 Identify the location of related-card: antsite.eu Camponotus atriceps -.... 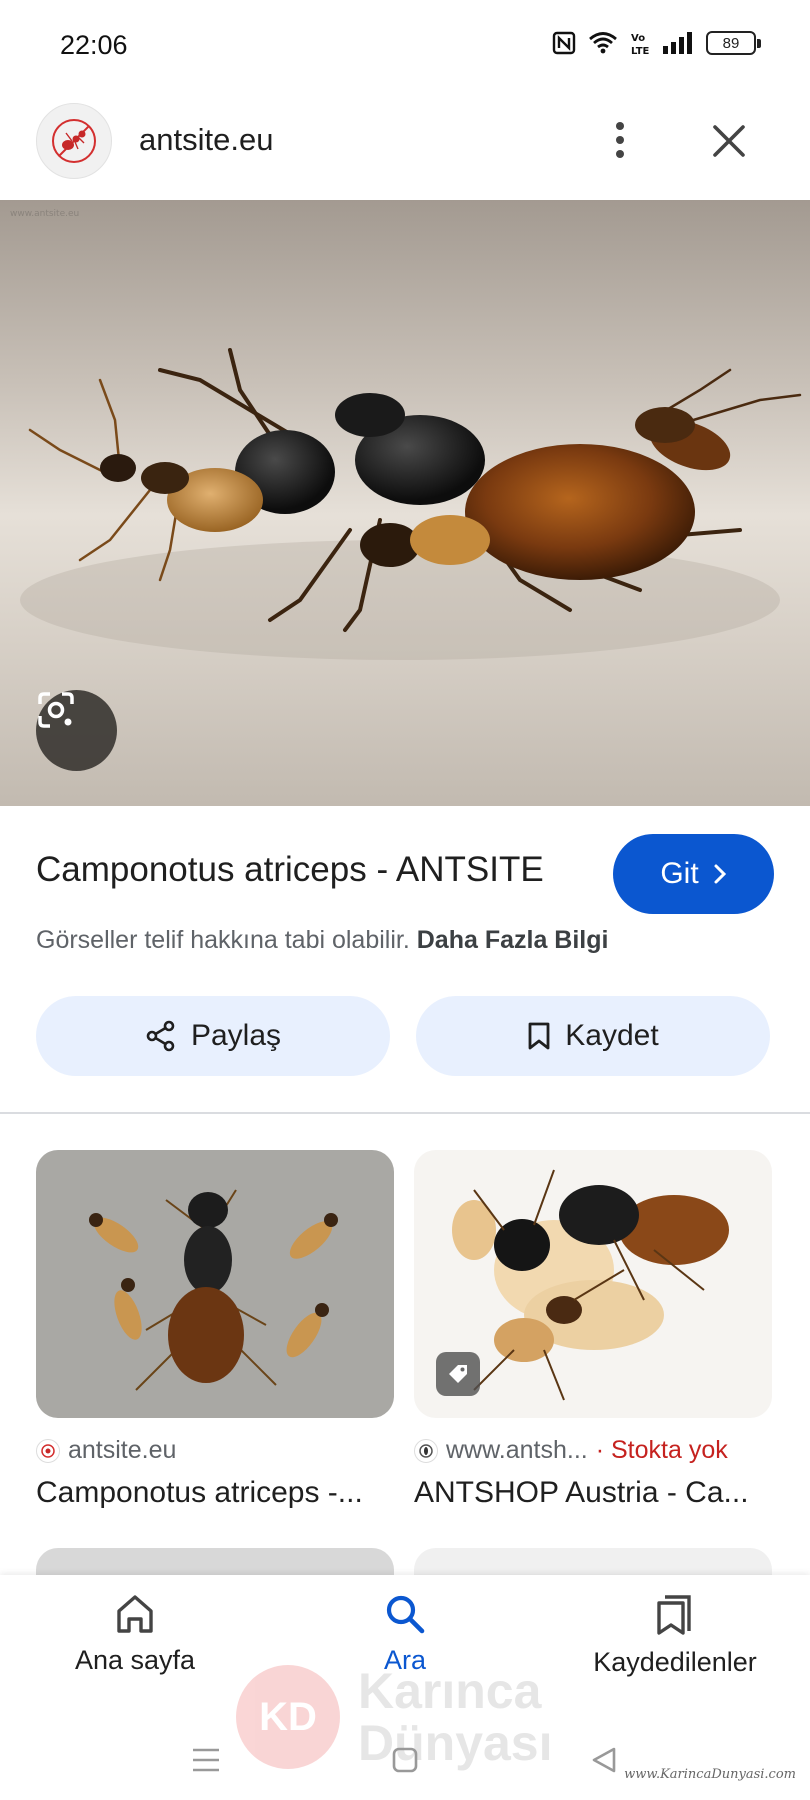
(215, 1329).